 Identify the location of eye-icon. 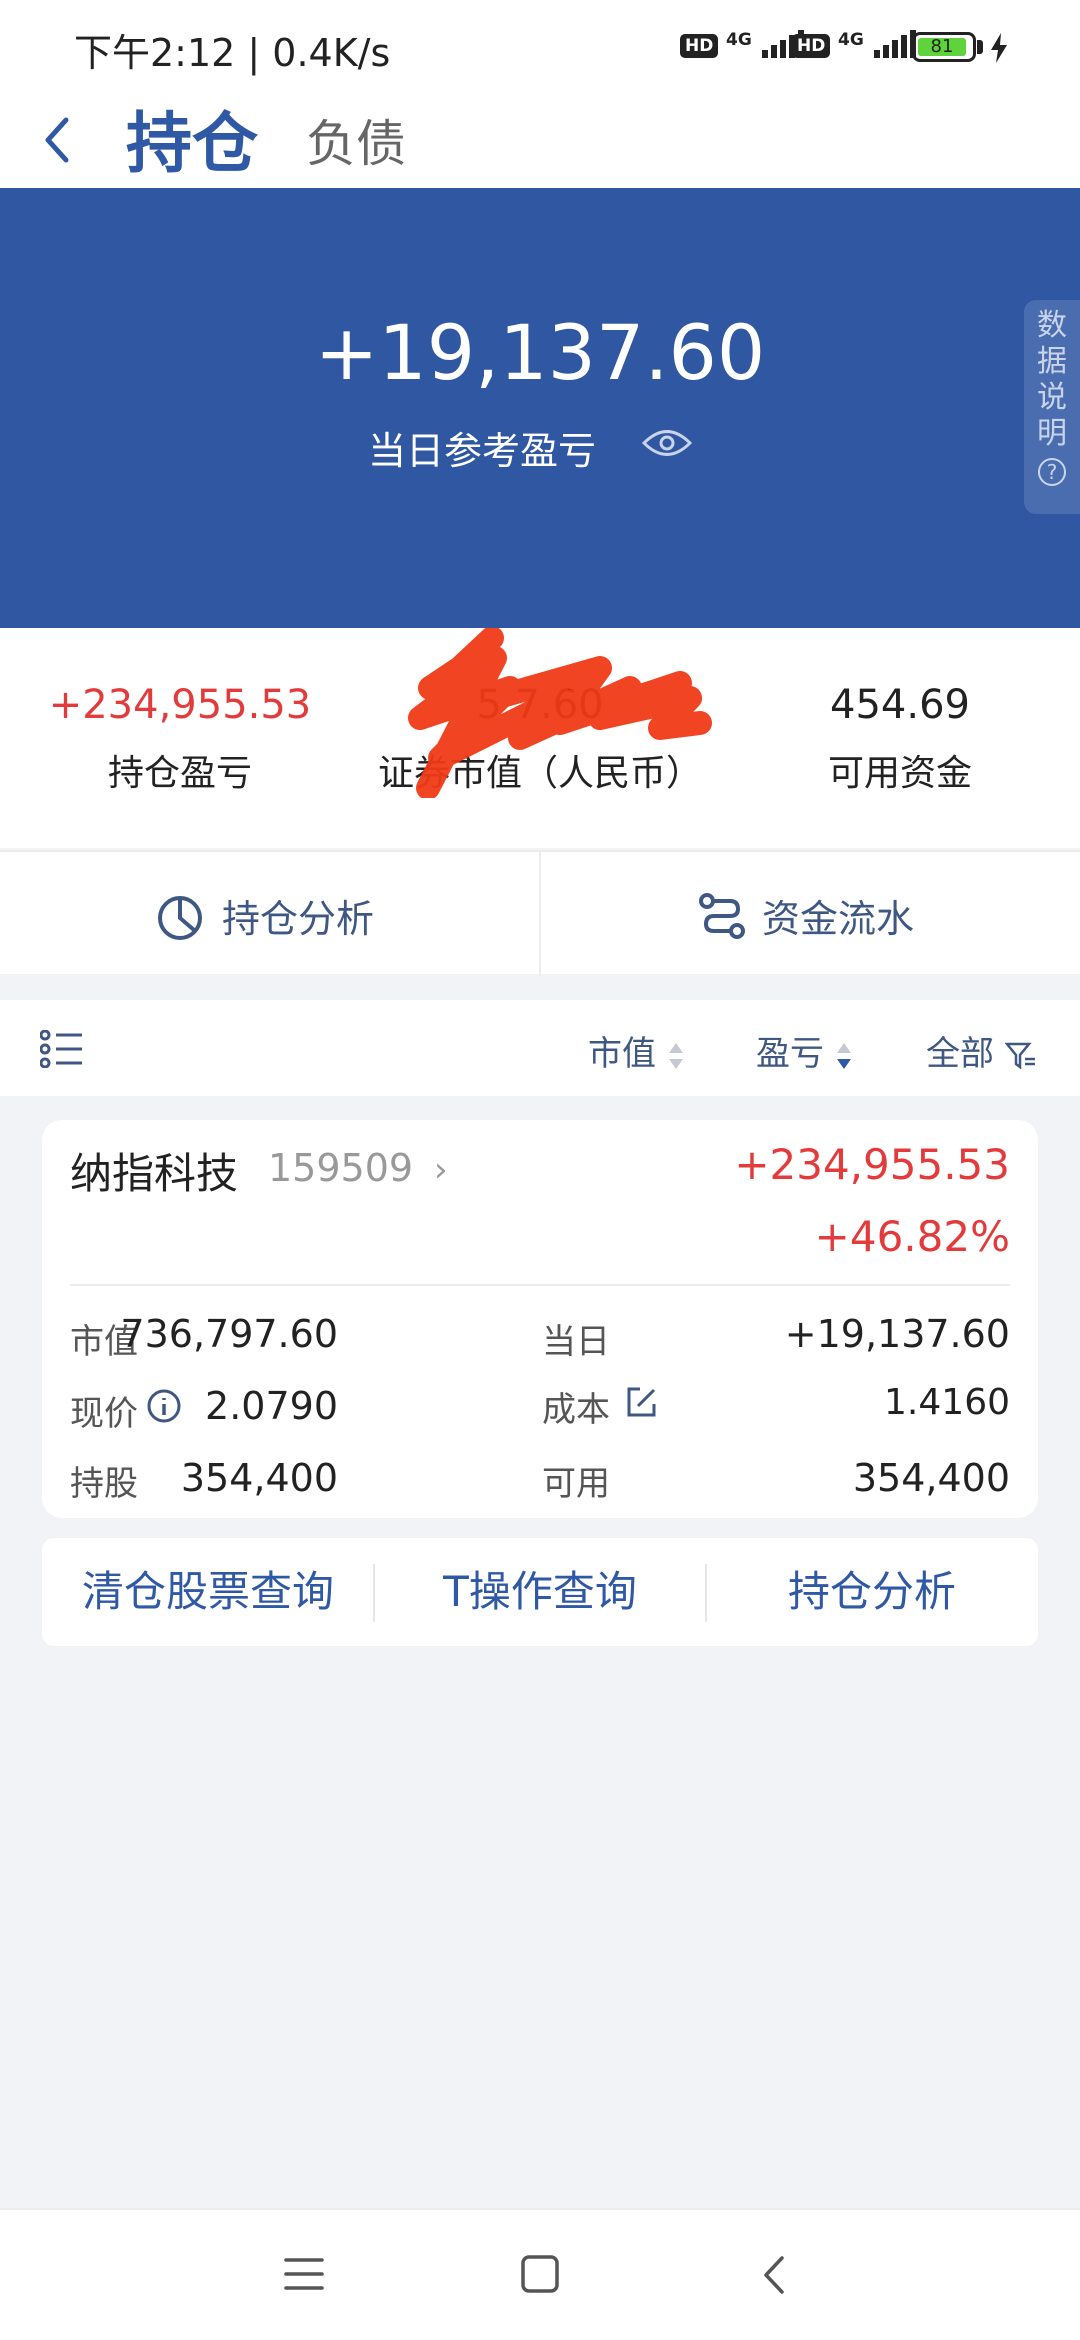
(667, 443).